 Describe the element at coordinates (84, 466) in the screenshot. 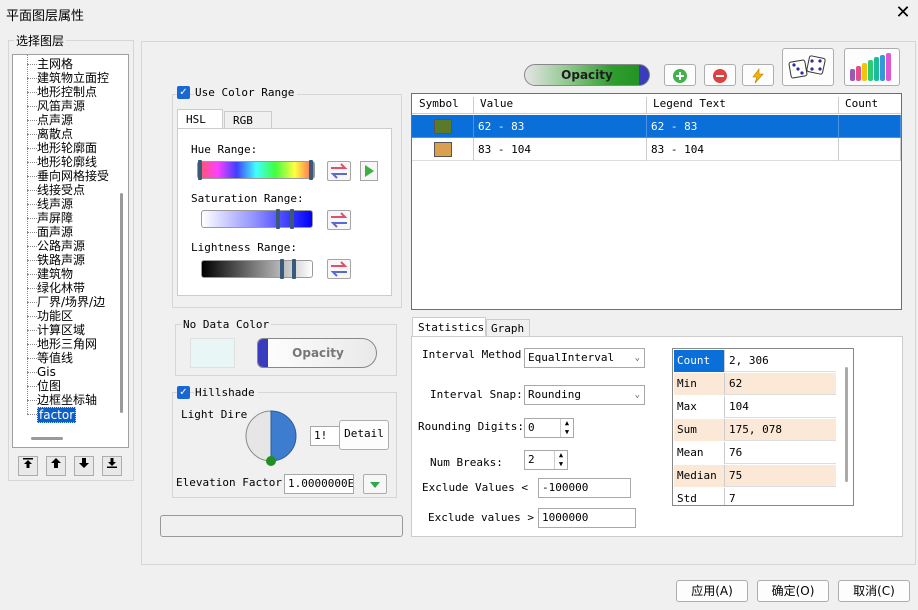

I see `move-down-button` at that location.